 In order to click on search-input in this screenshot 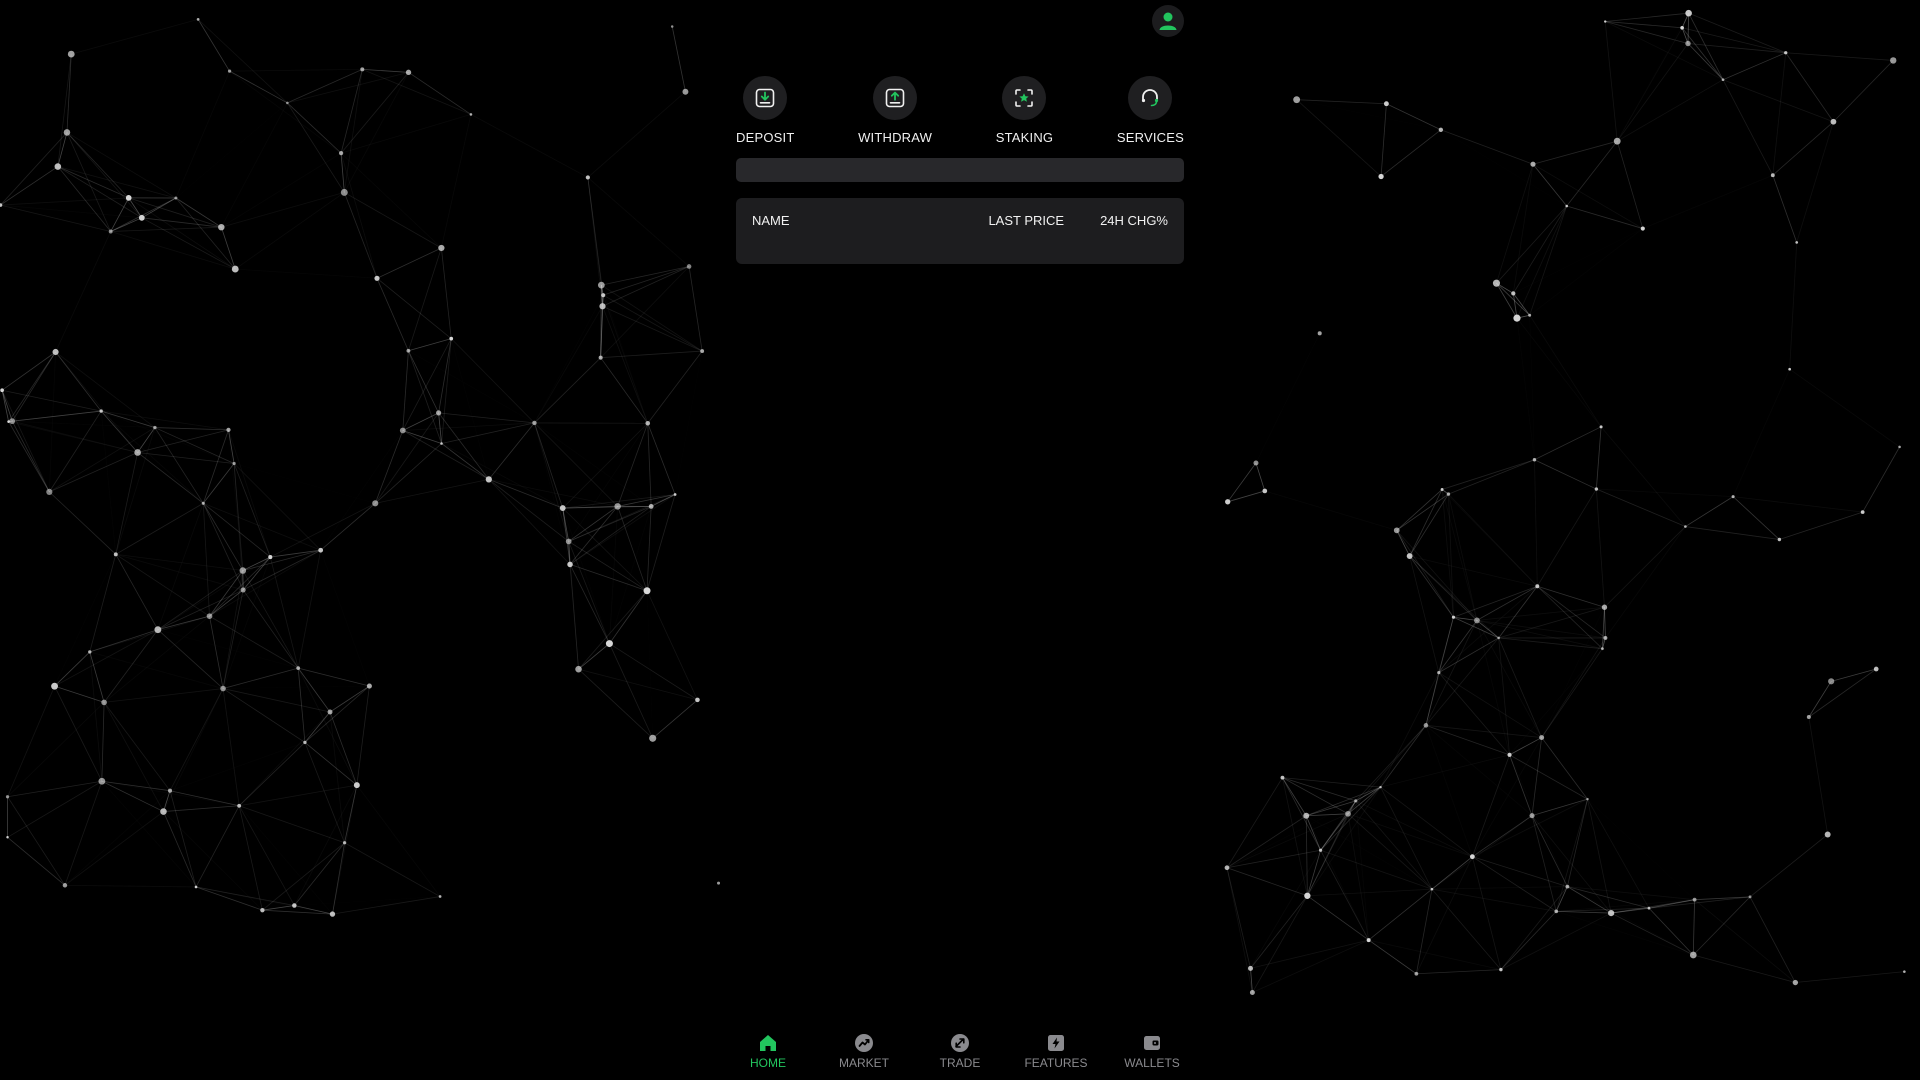, I will do `click(960, 170)`.